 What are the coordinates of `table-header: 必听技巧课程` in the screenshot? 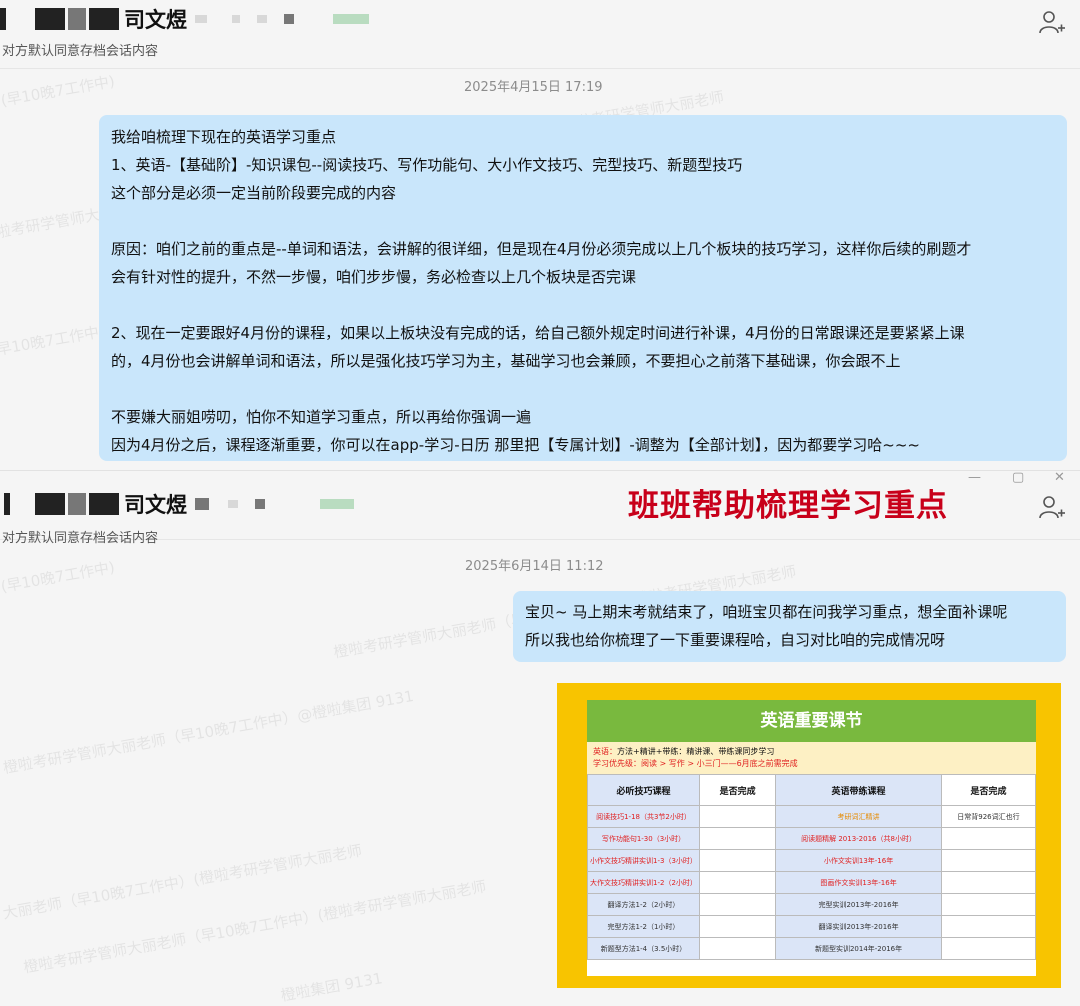 It's located at (643, 790).